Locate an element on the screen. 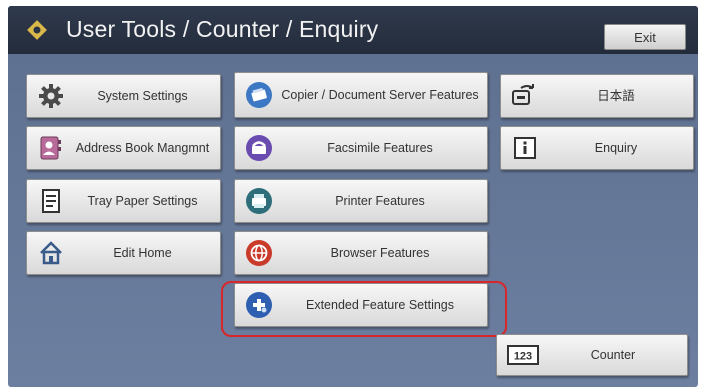  title-bar: User Tools / Counter / Enquiry Exit is located at coordinates (353, 30).